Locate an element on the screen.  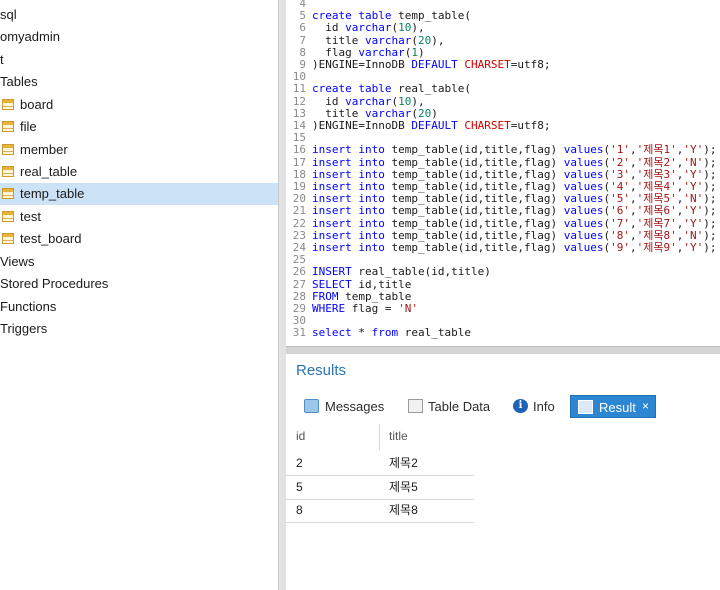
line-number: 21 is located at coordinates (299, 211).